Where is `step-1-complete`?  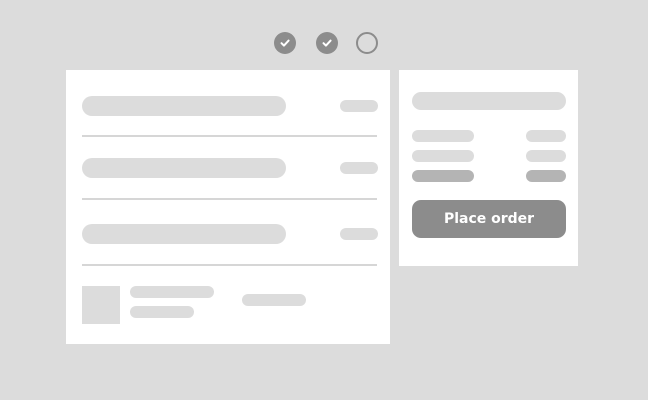 step-1-complete is located at coordinates (285, 43).